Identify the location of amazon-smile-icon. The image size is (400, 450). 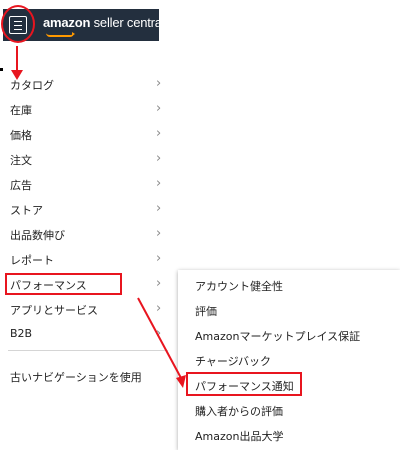
(60, 35).